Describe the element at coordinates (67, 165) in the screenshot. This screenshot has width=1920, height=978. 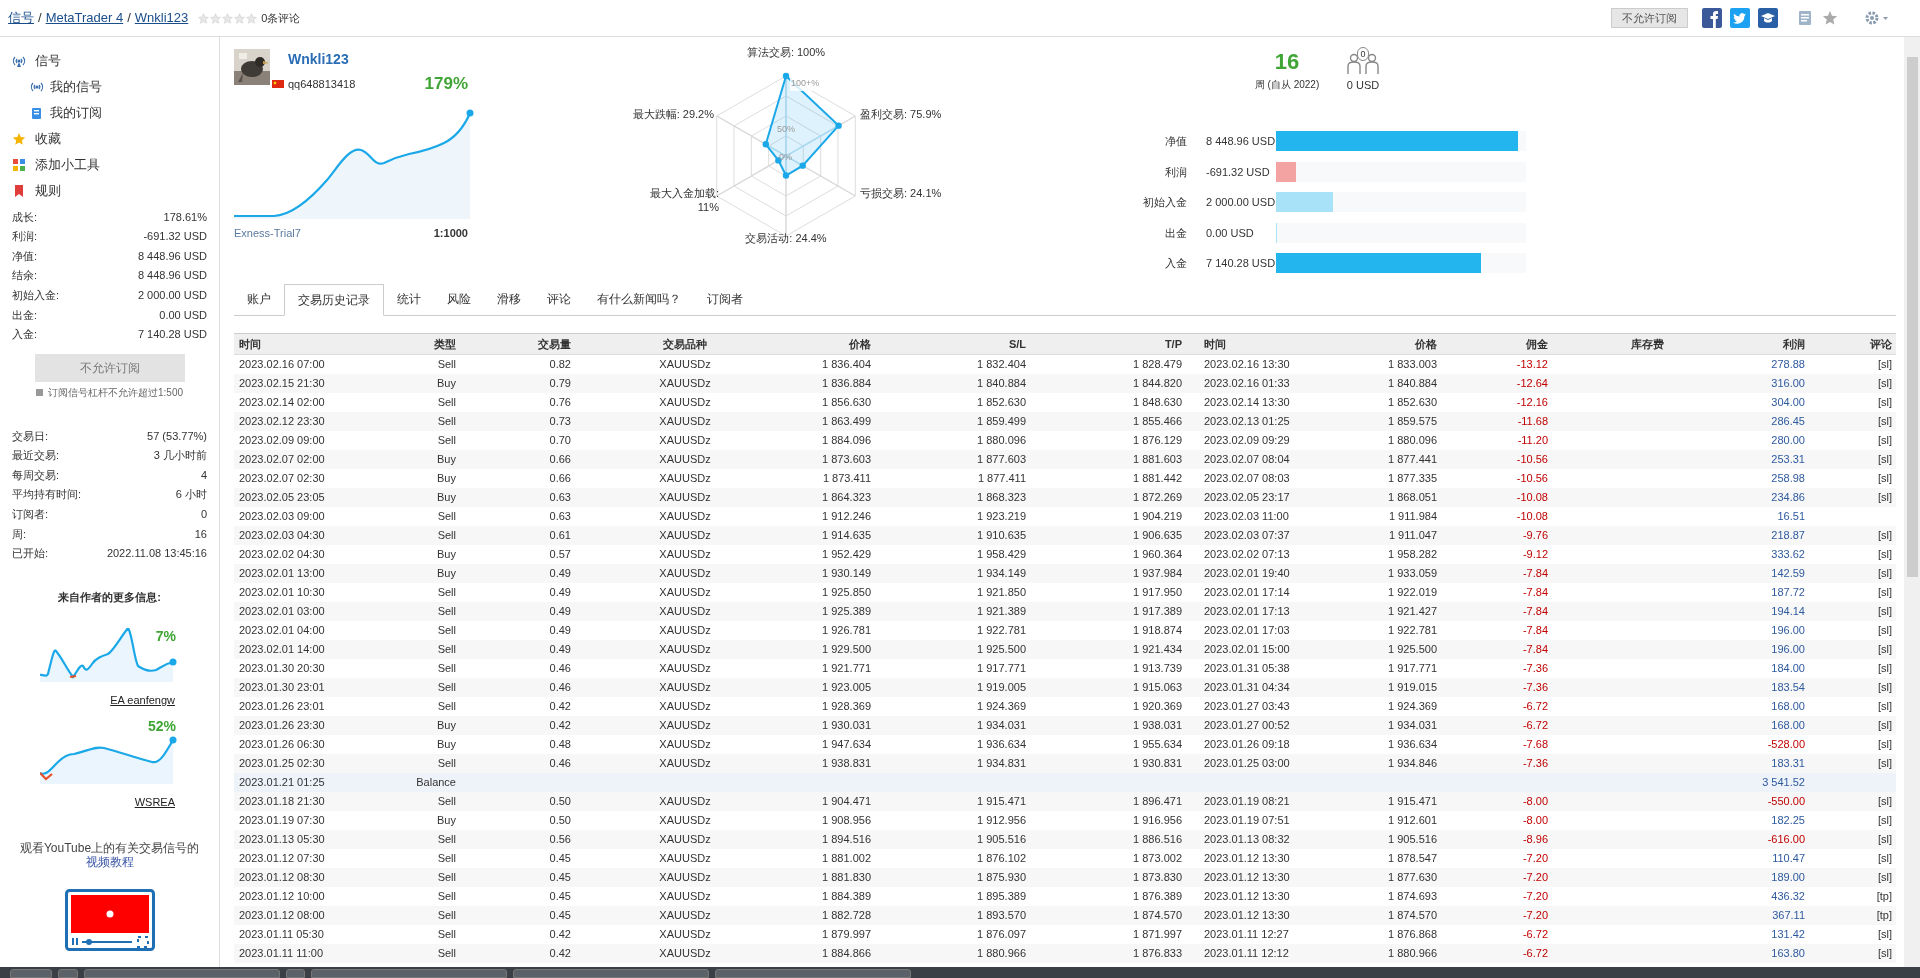
I see `nav-item: 添加小工具` at that location.